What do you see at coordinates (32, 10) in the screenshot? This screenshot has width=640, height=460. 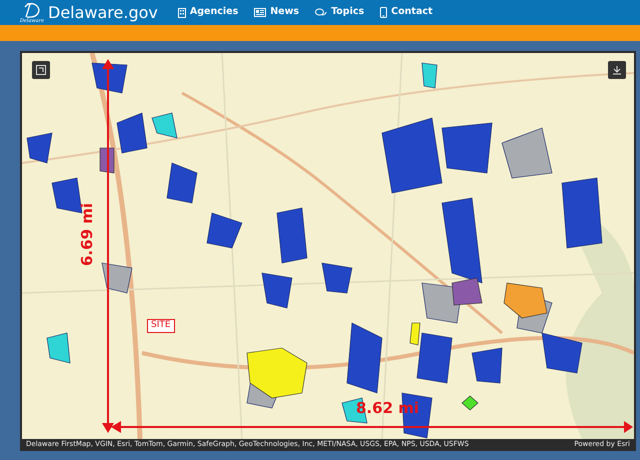 I see `logo-icon` at bounding box center [32, 10].